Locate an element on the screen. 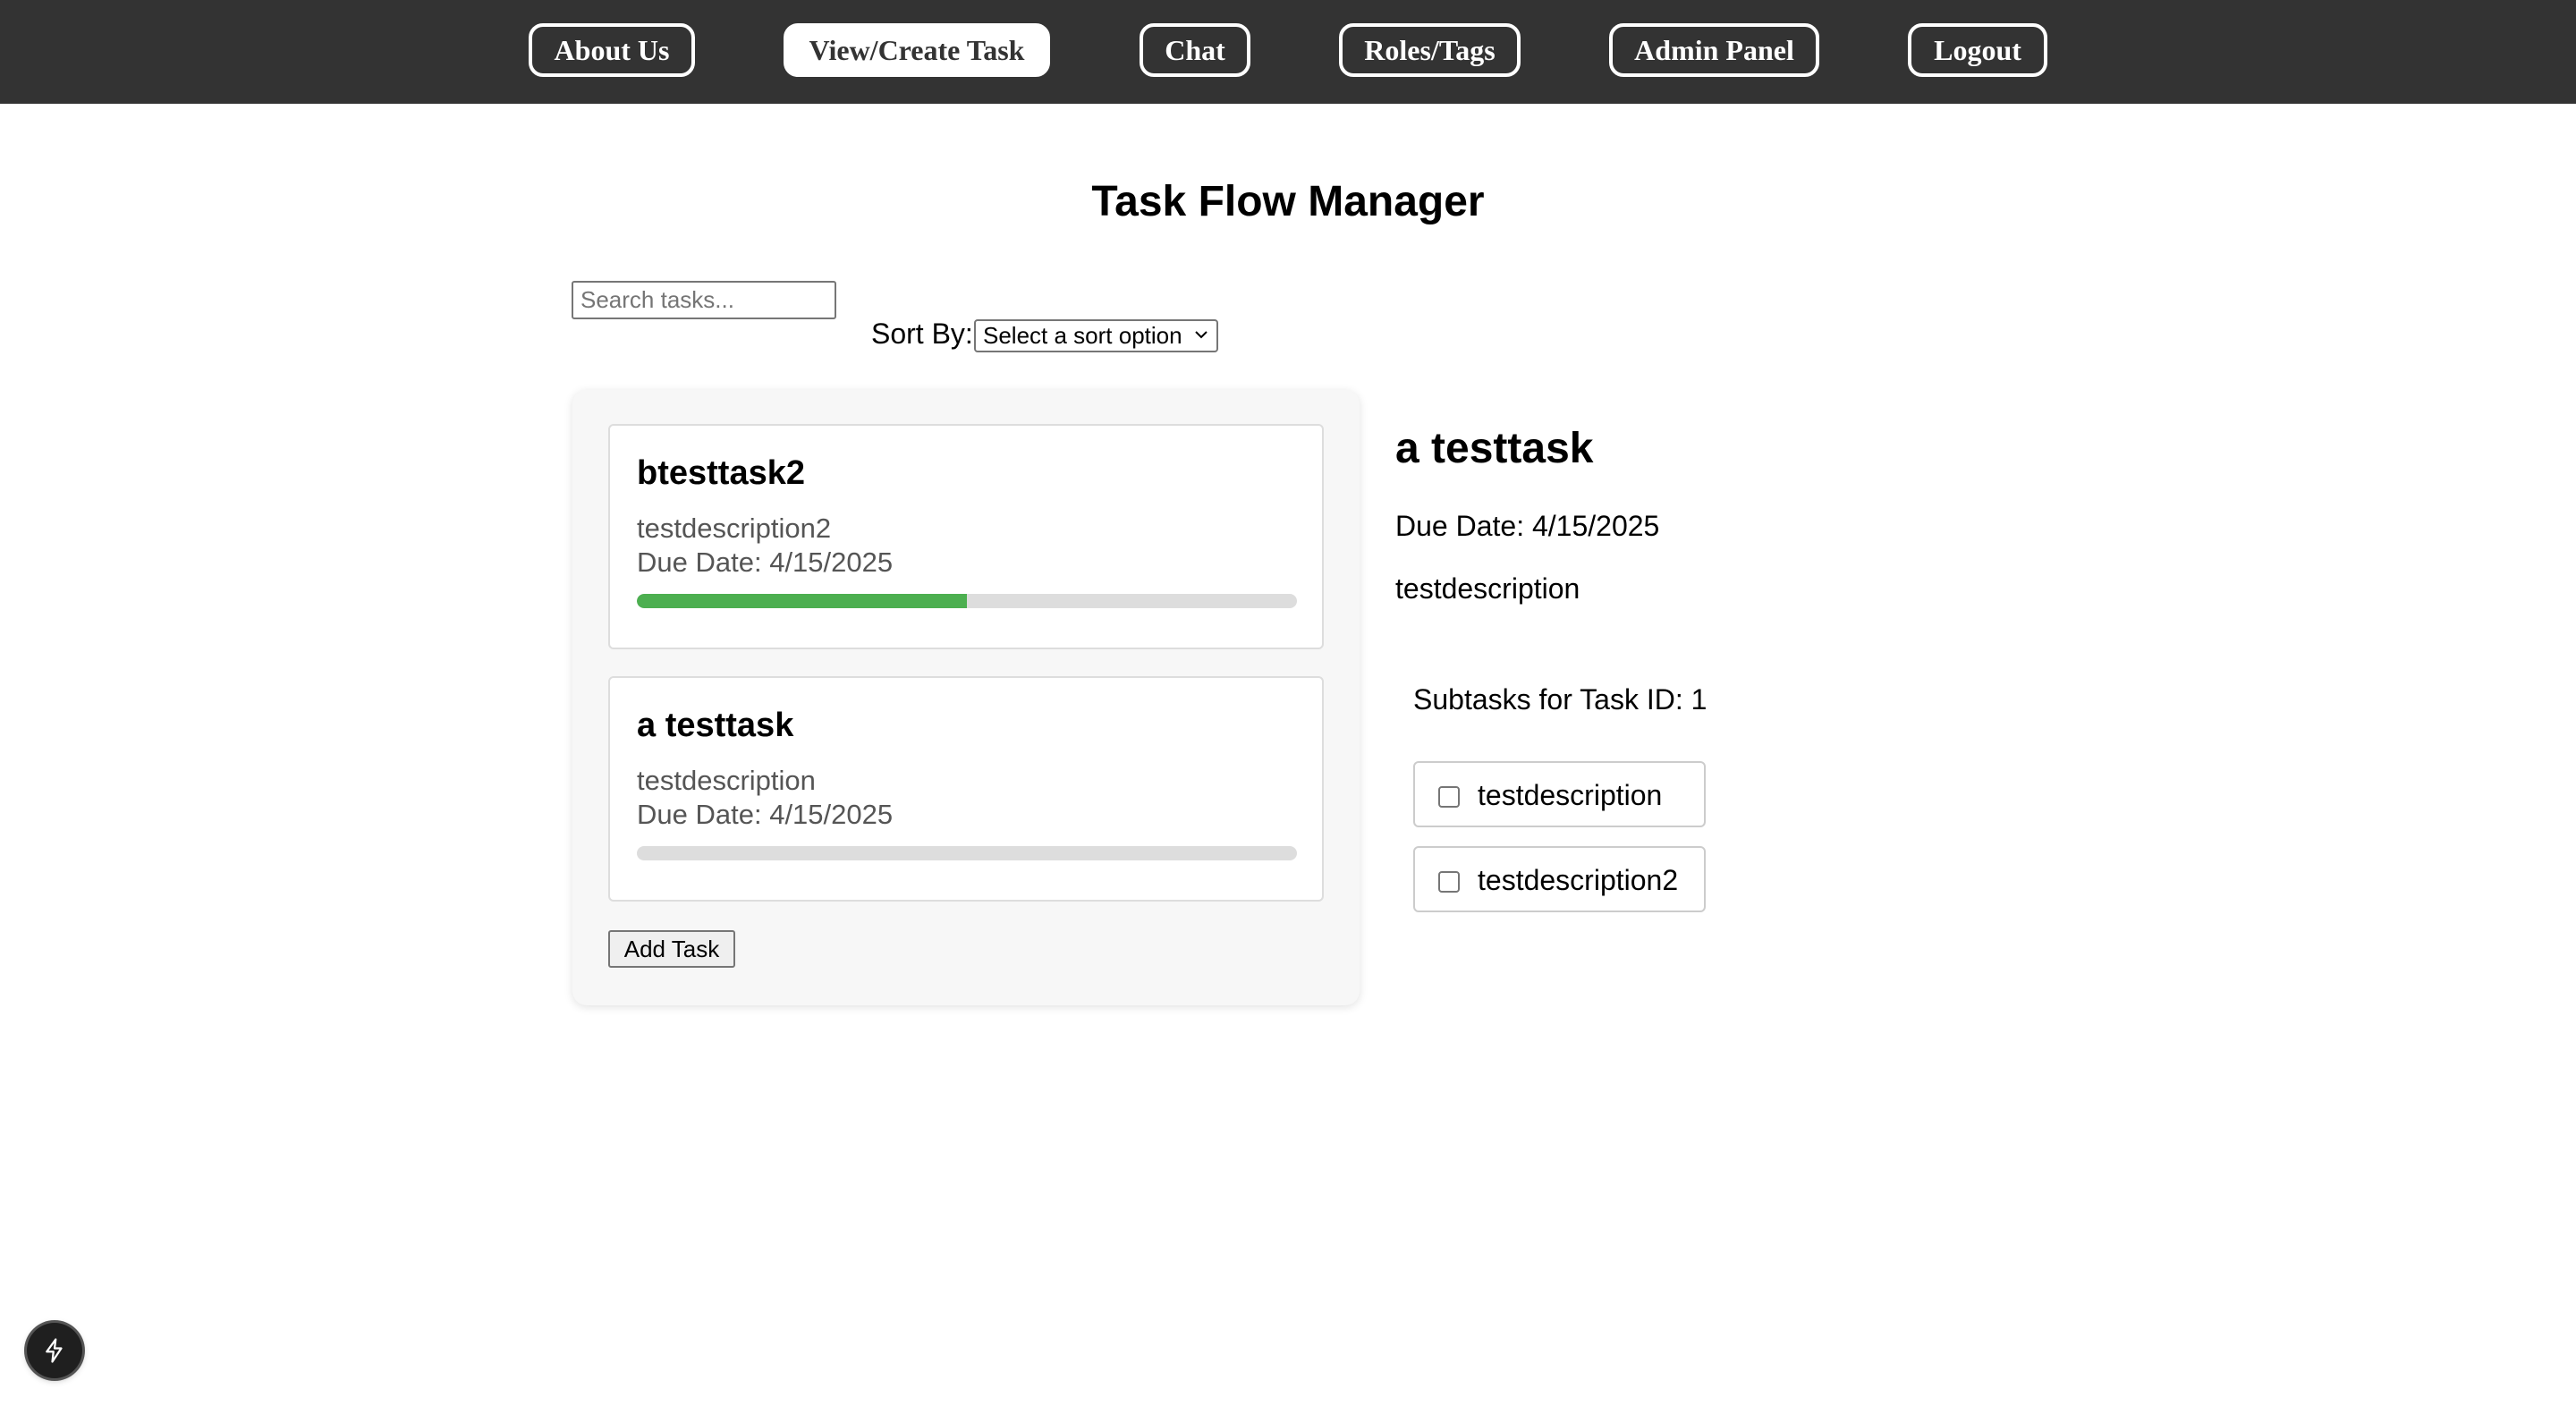 The image size is (2576, 1406). add-task-button: Add Task is located at coordinates (671, 949).